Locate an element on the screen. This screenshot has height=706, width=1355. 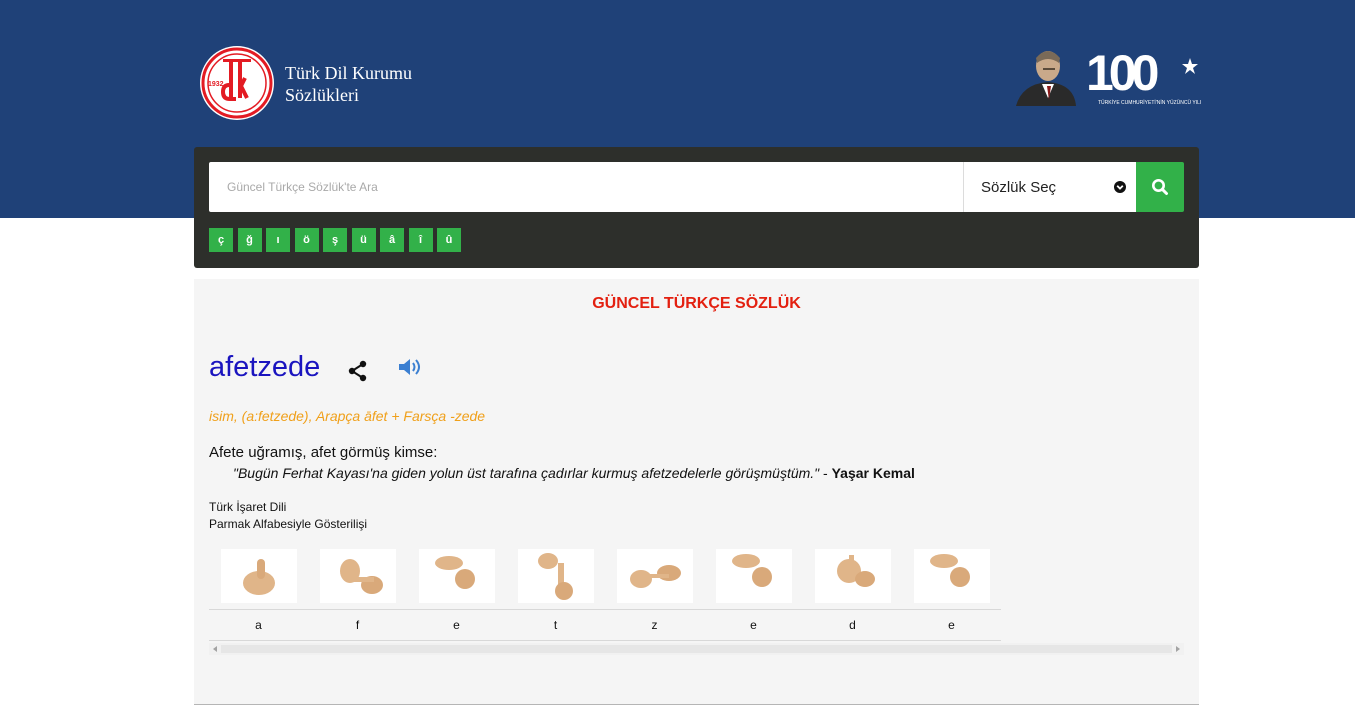
ataturk-portrait is located at coordinates (1046, 78).